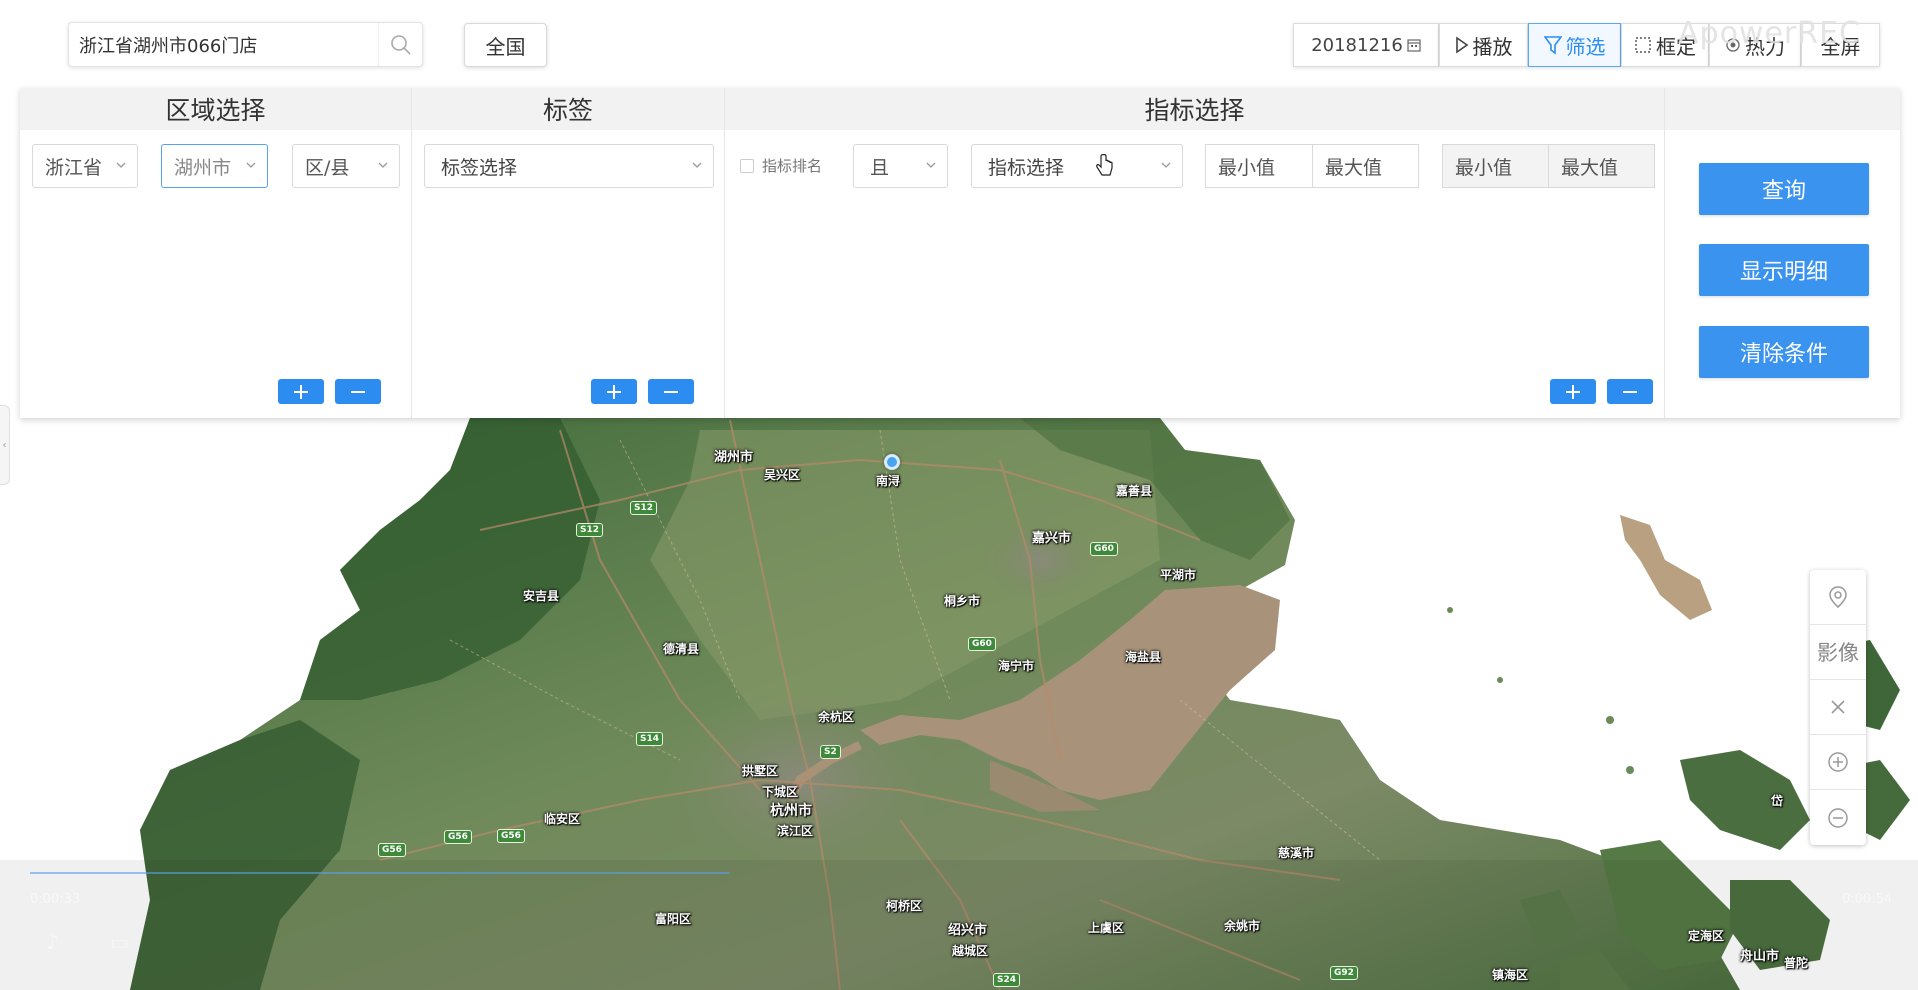  What do you see at coordinates (505, 45) in the screenshot?
I see `nationwide-button: 全国` at bounding box center [505, 45].